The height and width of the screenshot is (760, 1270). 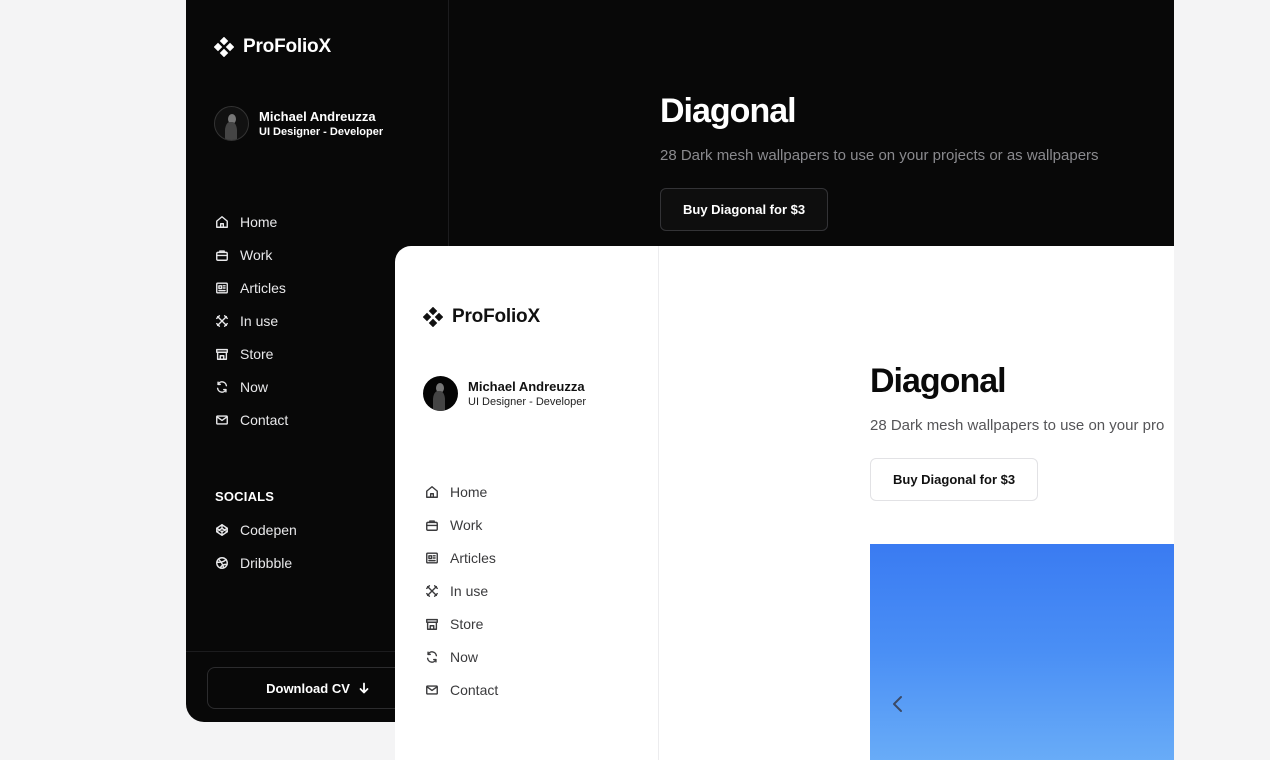 What do you see at coordinates (268, 529) in the screenshot?
I see `social-item-label: Codepen` at bounding box center [268, 529].